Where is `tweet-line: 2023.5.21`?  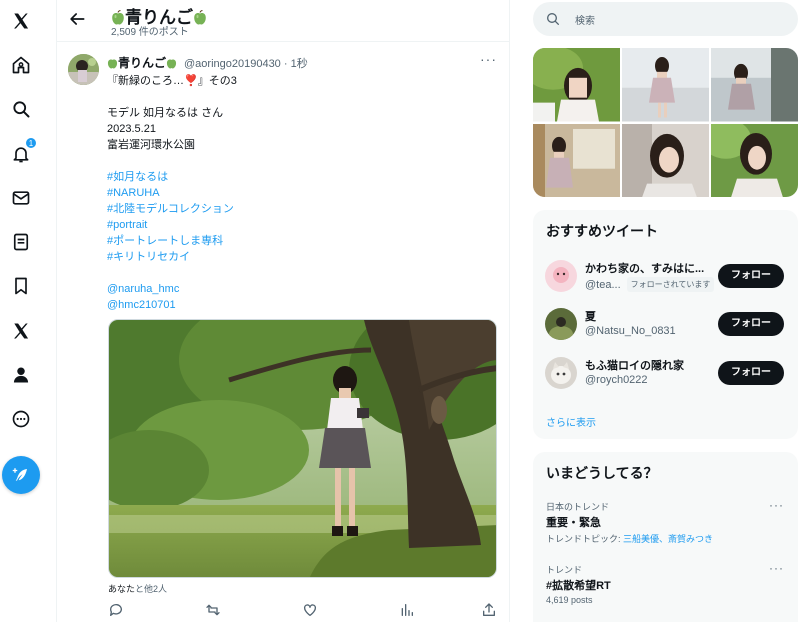 tweet-line: 2023.5.21 is located at coordinates (131, 129).